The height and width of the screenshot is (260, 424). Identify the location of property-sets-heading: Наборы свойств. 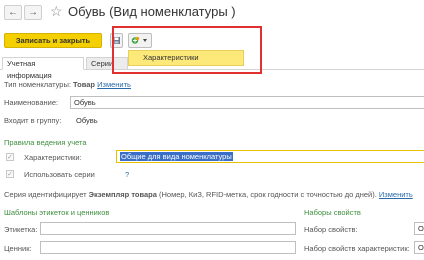
(332, 212).